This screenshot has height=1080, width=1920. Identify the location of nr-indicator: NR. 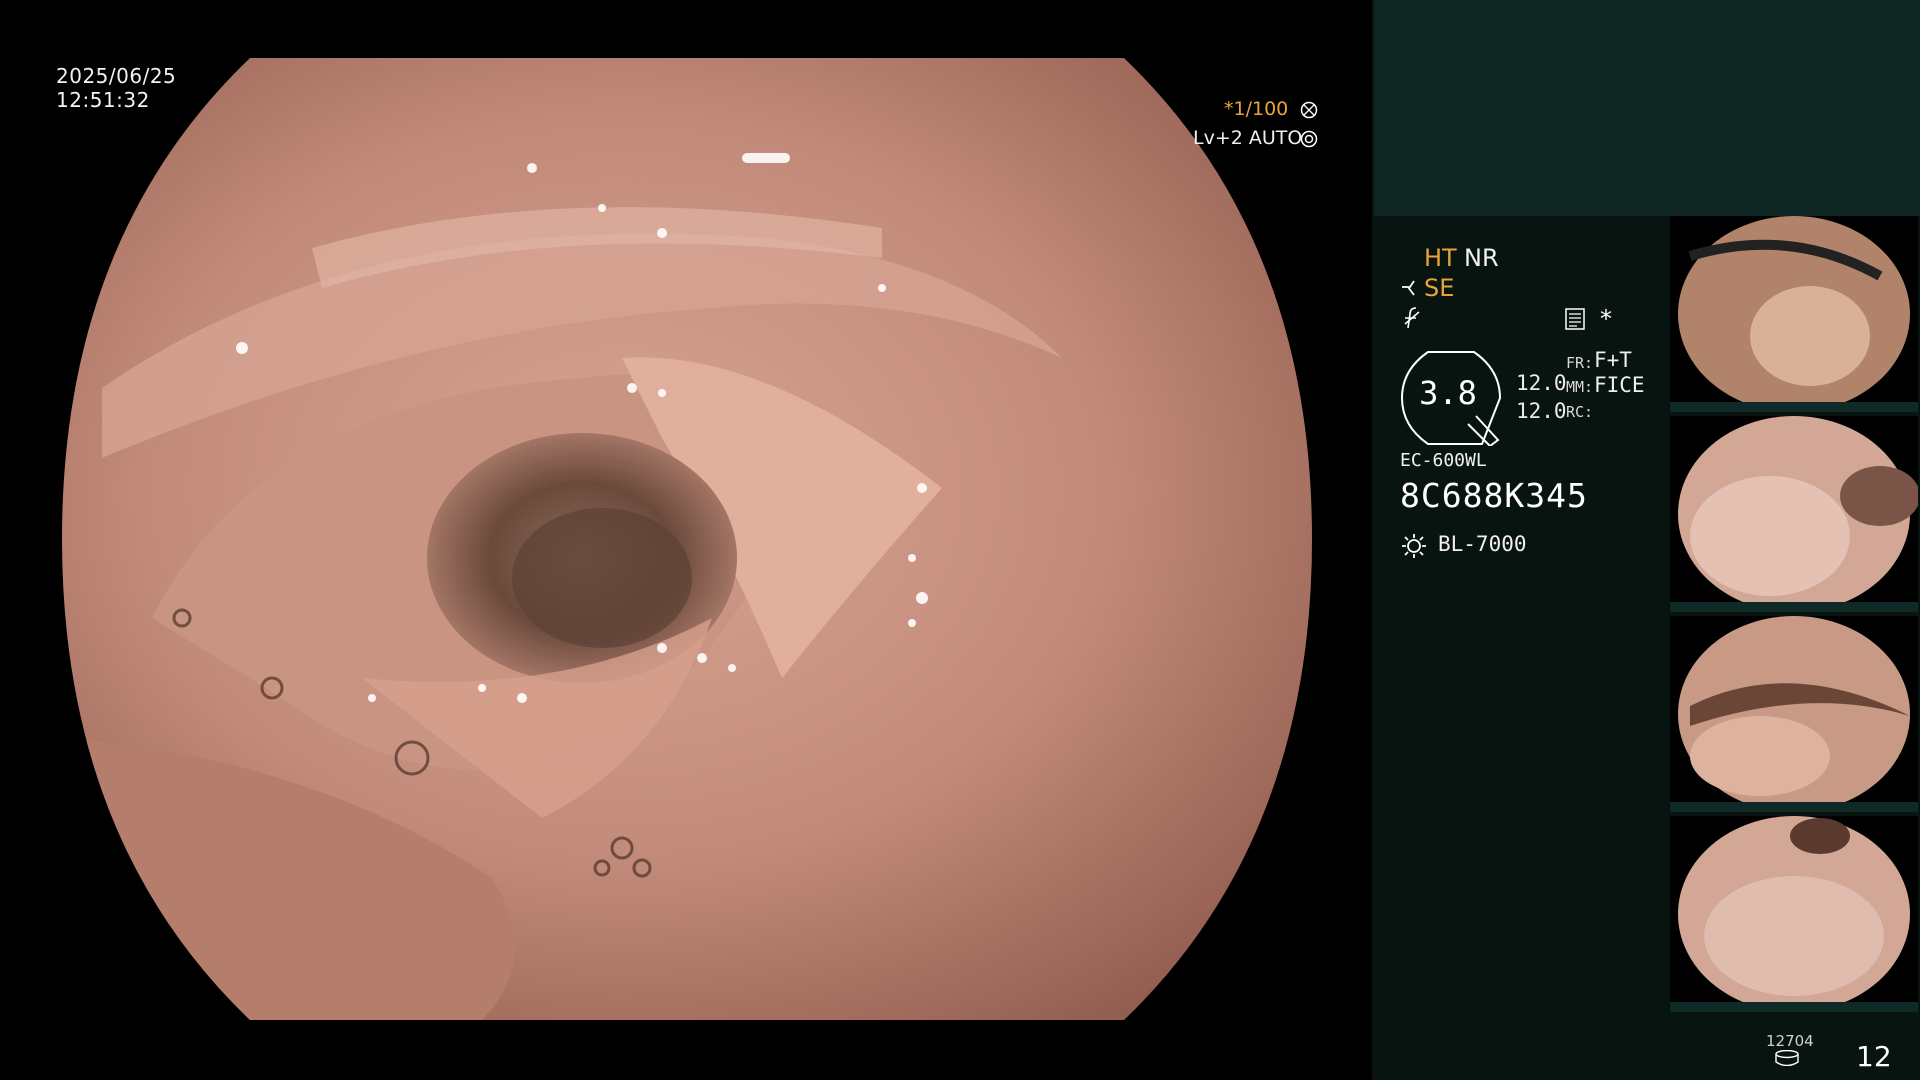
(1481, 258).